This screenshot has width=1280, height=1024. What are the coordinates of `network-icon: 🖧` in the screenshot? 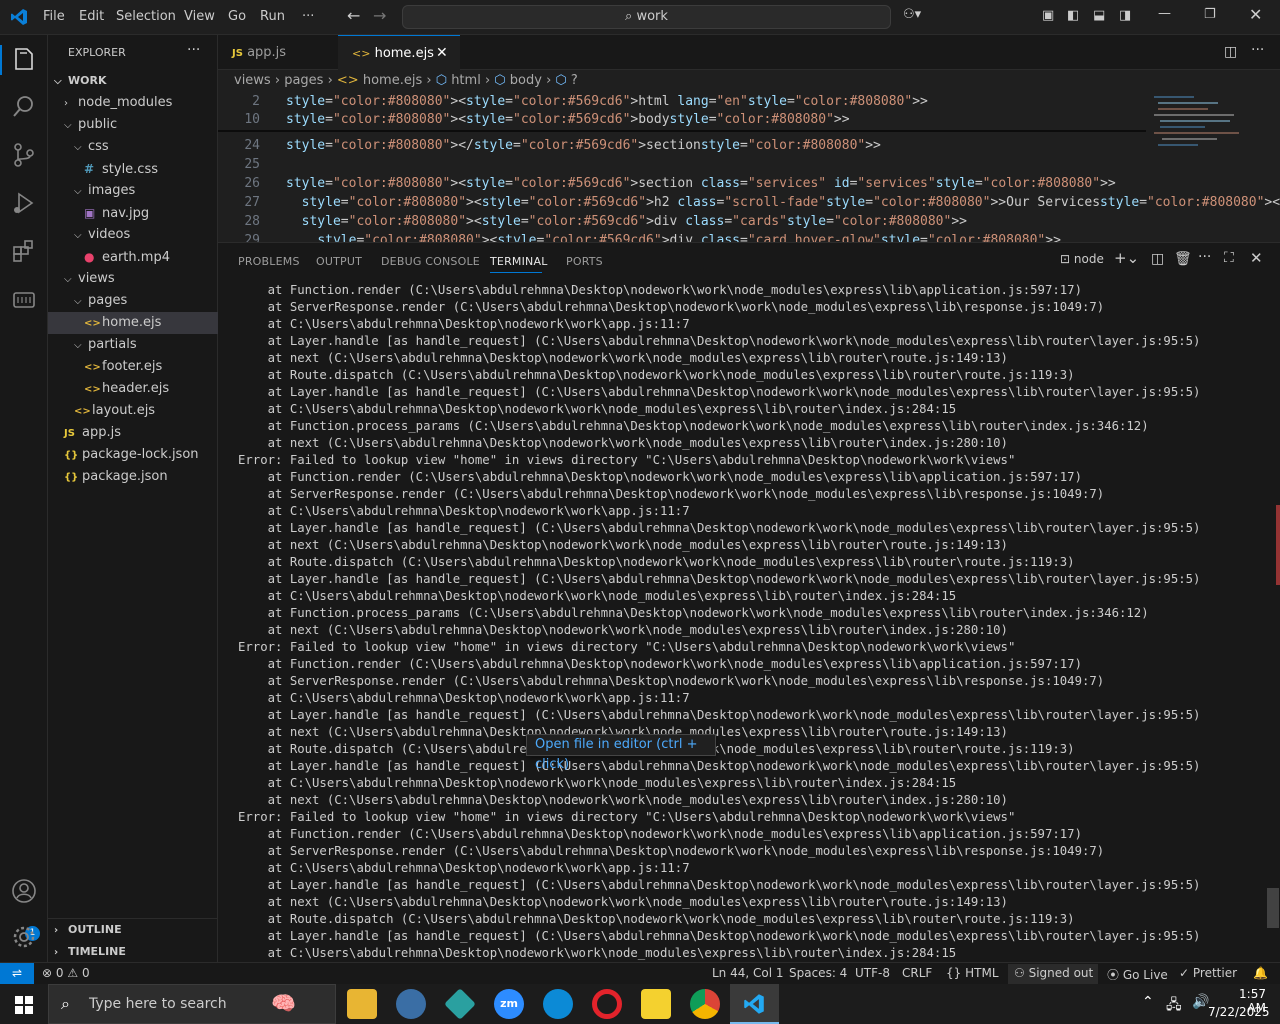 It's located at (1174, 1006).